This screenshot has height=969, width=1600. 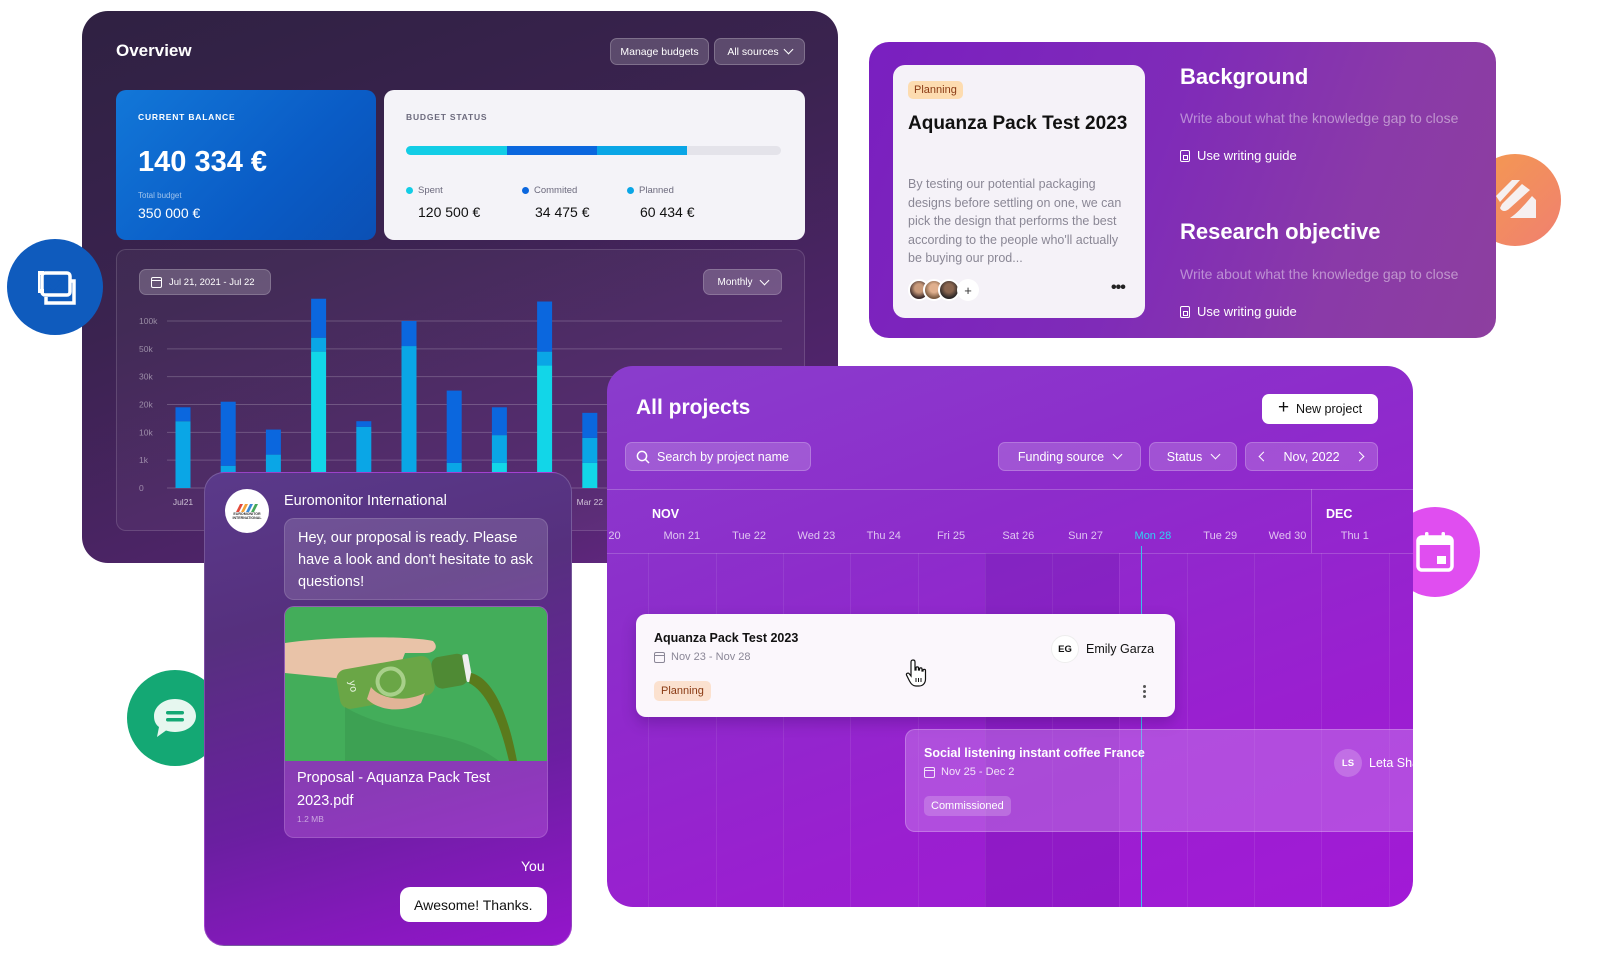 What do you see at coordinates (749, 536) in the screenshot?
I see `day-label: Tue 22` at bounding box center [749, 536].